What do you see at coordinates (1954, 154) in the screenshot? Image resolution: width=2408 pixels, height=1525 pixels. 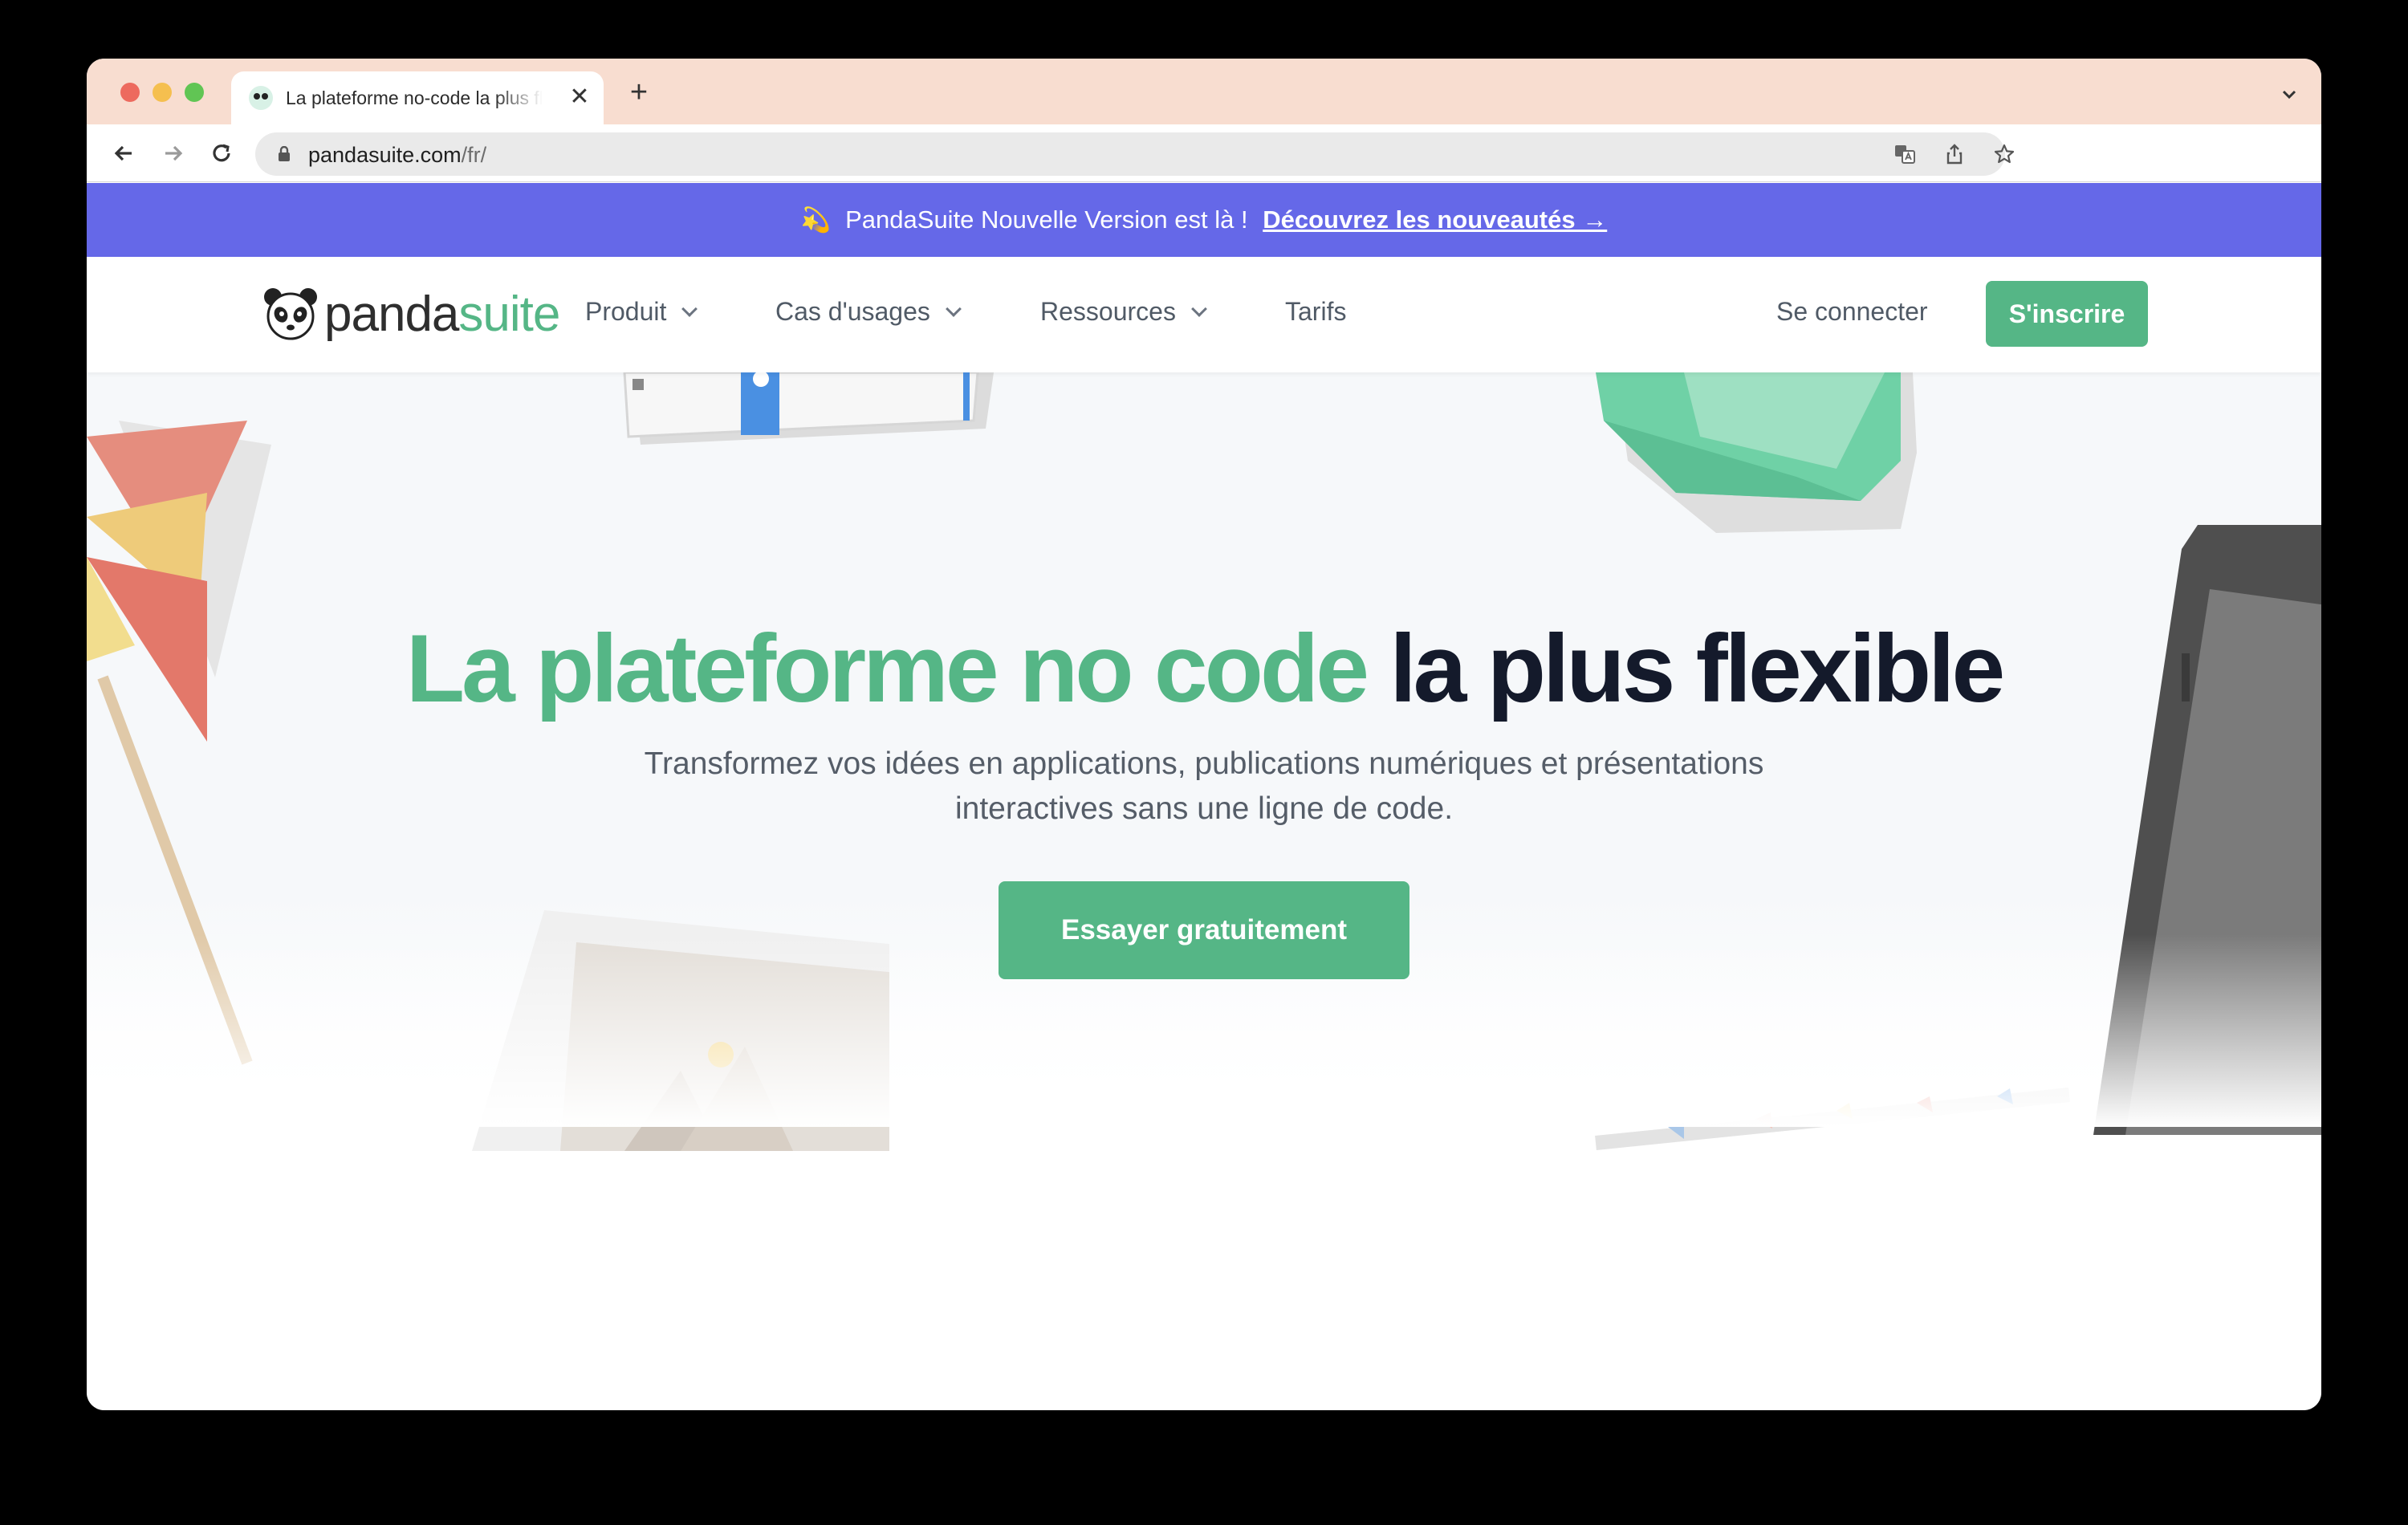 I see `share-icon` at bounding box center [1954, 154].